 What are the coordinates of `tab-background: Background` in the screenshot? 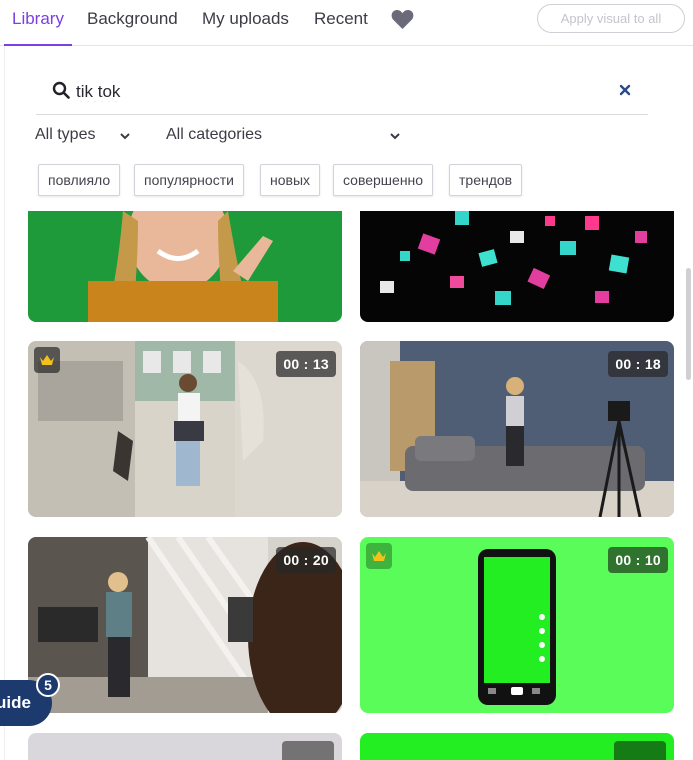 It's located at (132, 23).